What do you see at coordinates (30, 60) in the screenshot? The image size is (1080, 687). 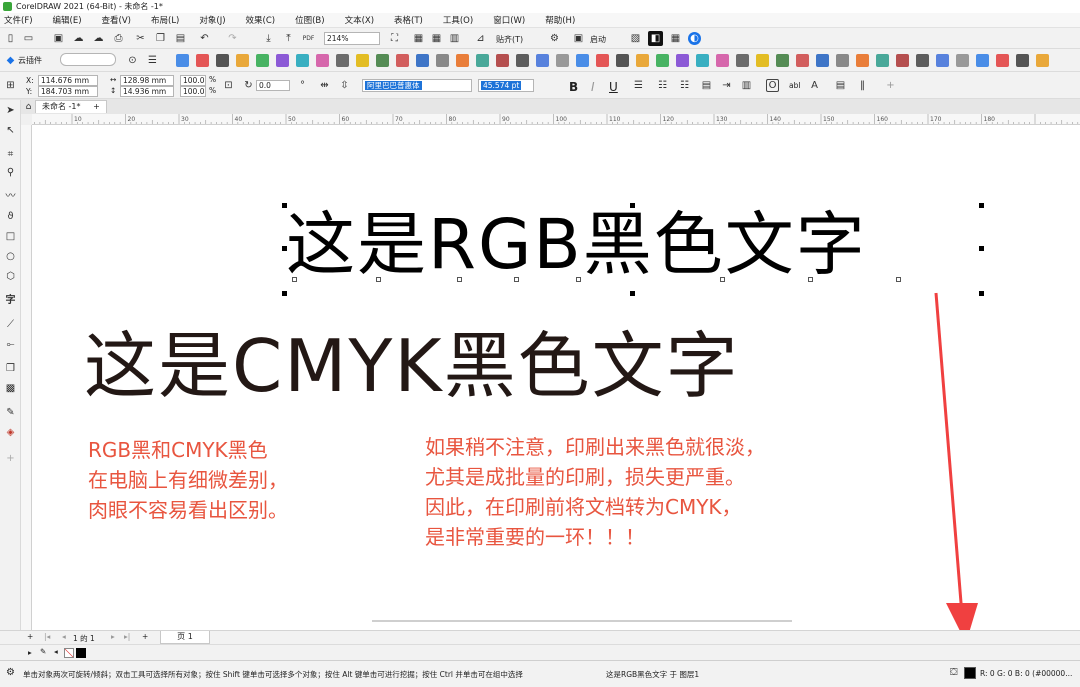 I see `cloud-plugin-label: 云插件` at bounding box center [30, 60].